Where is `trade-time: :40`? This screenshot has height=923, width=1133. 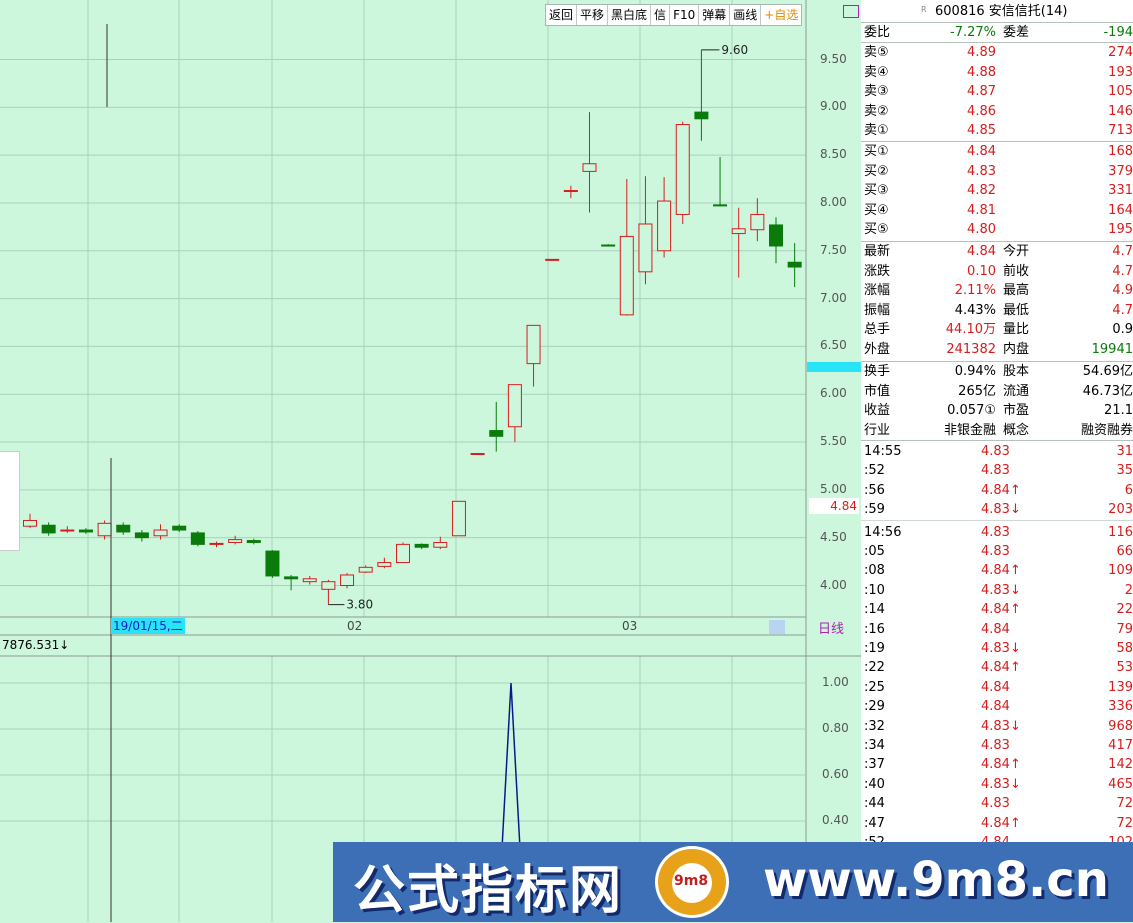
trade-time: :40 is located at coordinates (874, 784).